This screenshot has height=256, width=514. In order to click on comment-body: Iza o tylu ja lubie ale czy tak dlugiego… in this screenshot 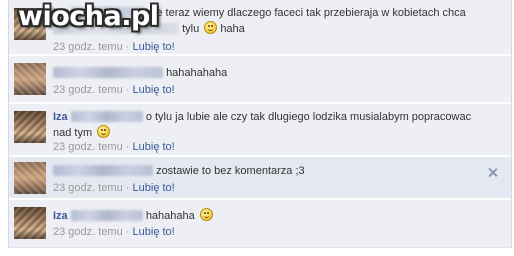, I will do `click(268, 125)`.